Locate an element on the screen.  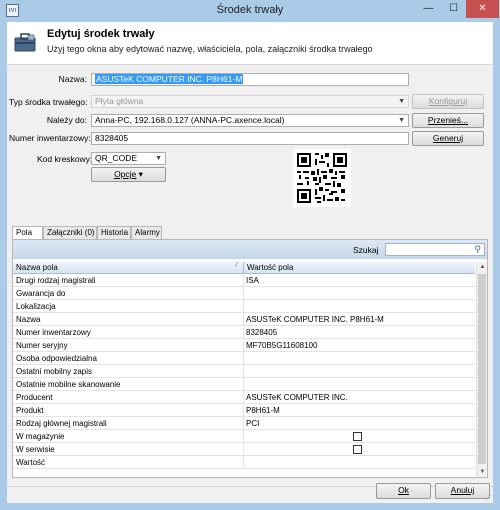
search-bar: Szukaj ⚲ is located at coordinates (250, 249).